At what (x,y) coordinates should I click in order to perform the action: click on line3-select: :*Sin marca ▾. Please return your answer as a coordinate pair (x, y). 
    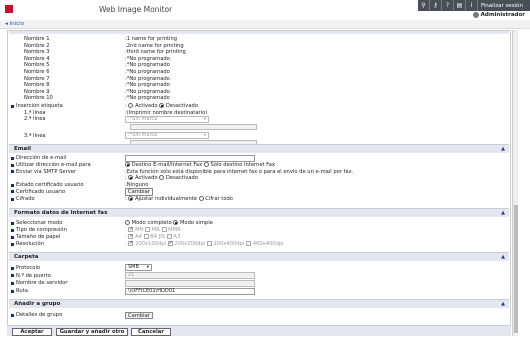
    Looking at the image, I should click on (167, 135).